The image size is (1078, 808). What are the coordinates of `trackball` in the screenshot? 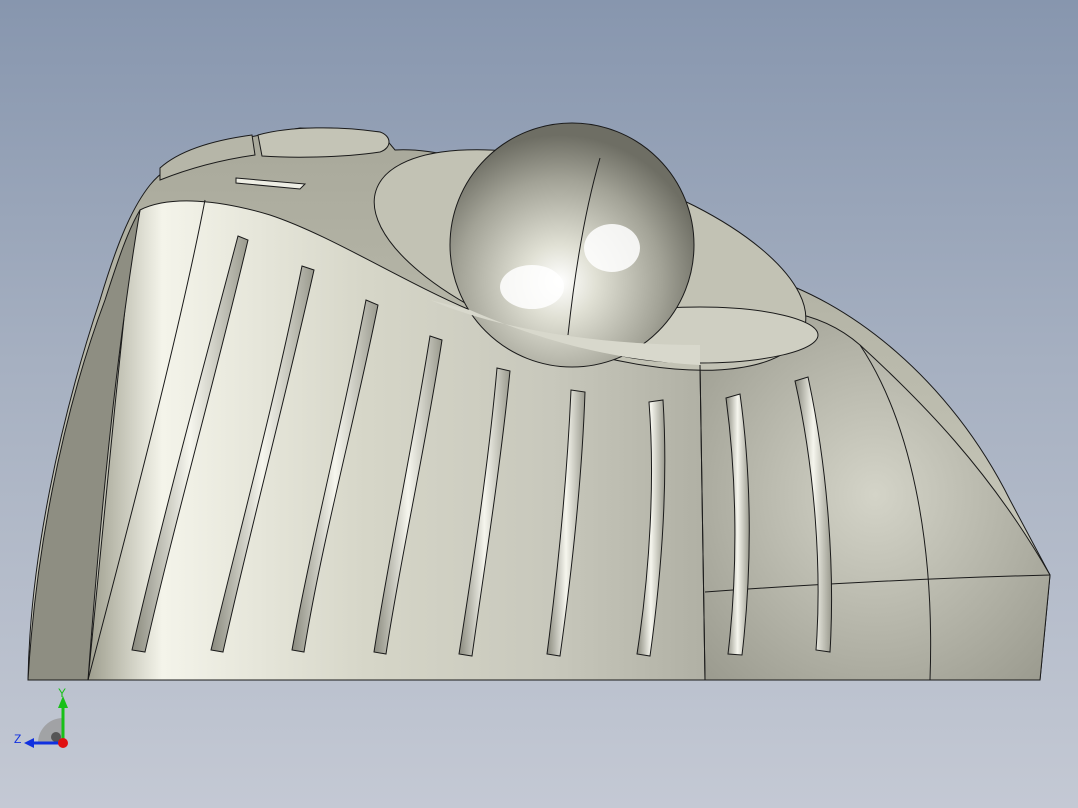 It's located at (572, 245).